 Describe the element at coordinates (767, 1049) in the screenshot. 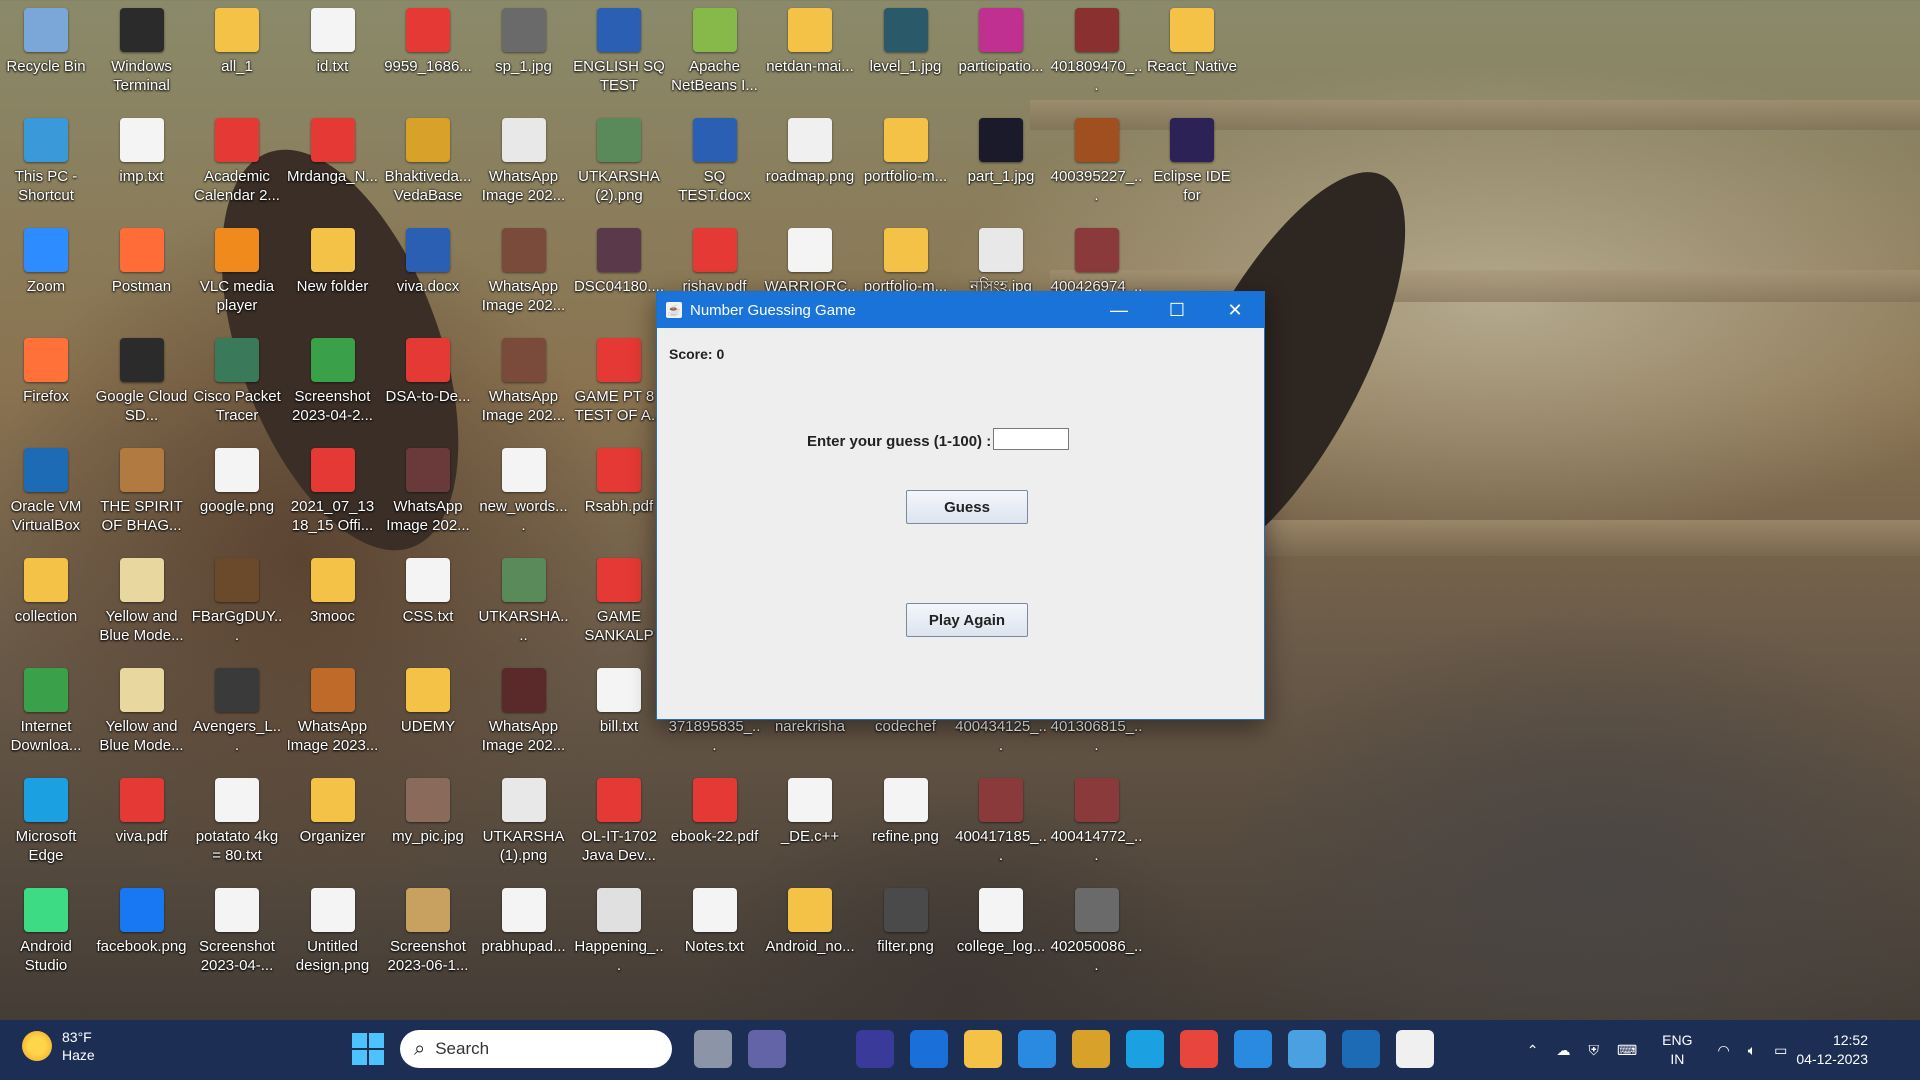

I see `chat-icon` at that location.